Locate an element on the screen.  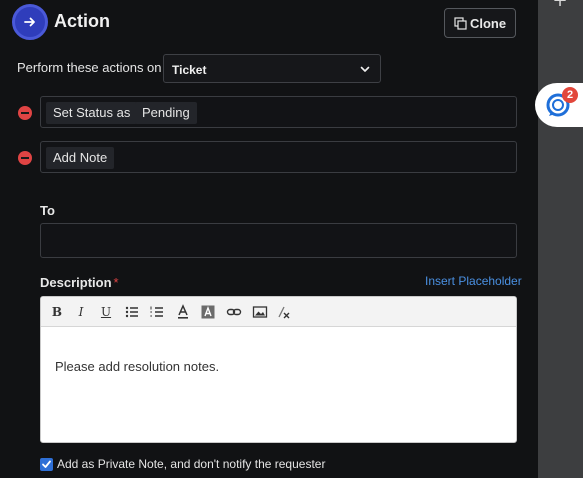
to-label: To is located at coordinates (47, 210).